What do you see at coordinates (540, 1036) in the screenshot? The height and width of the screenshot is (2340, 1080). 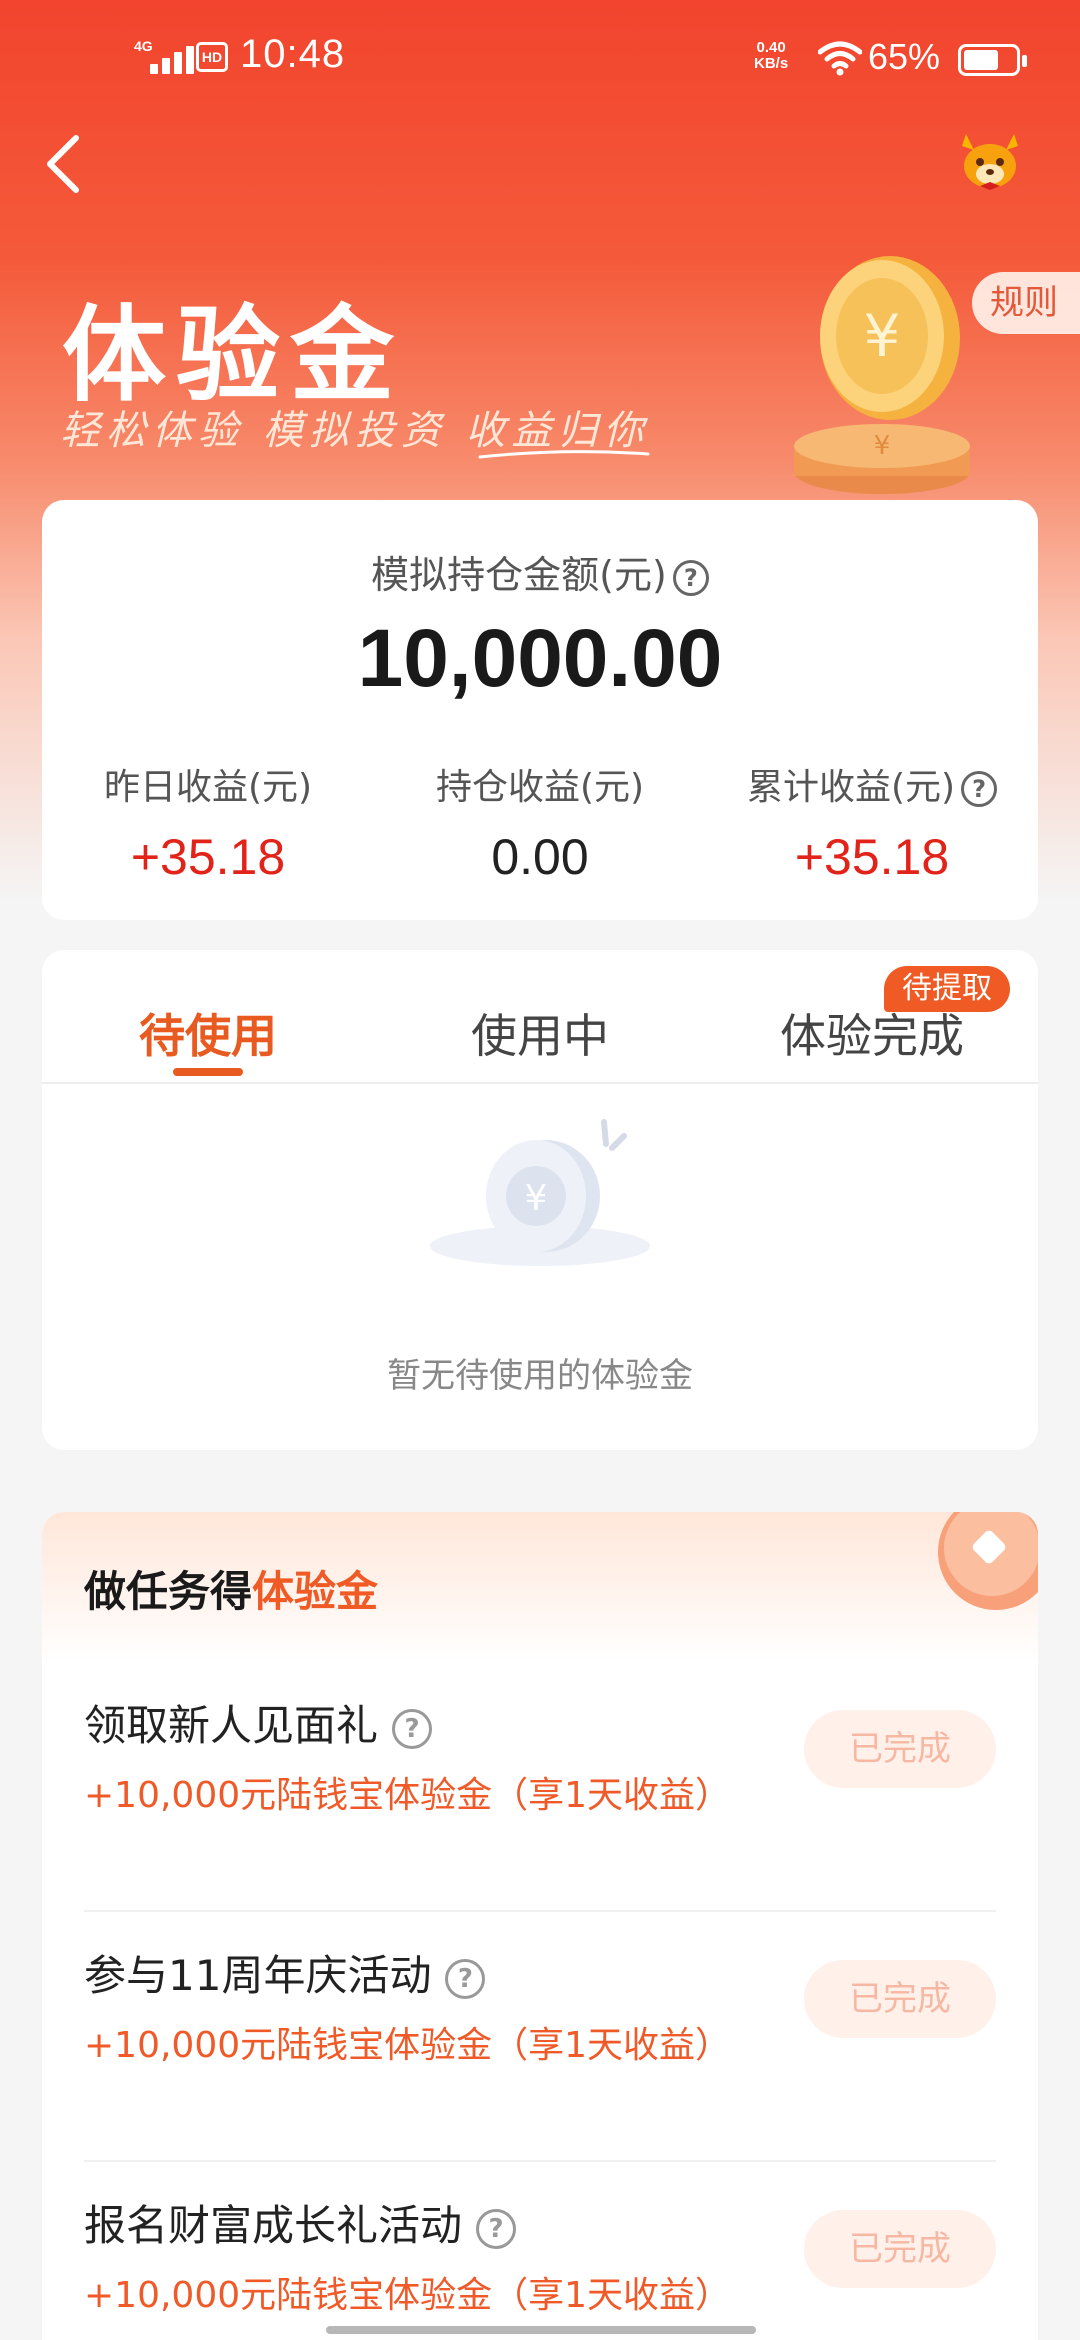 I see `tab-label: 使用中` at bounding box center [540, 1036].